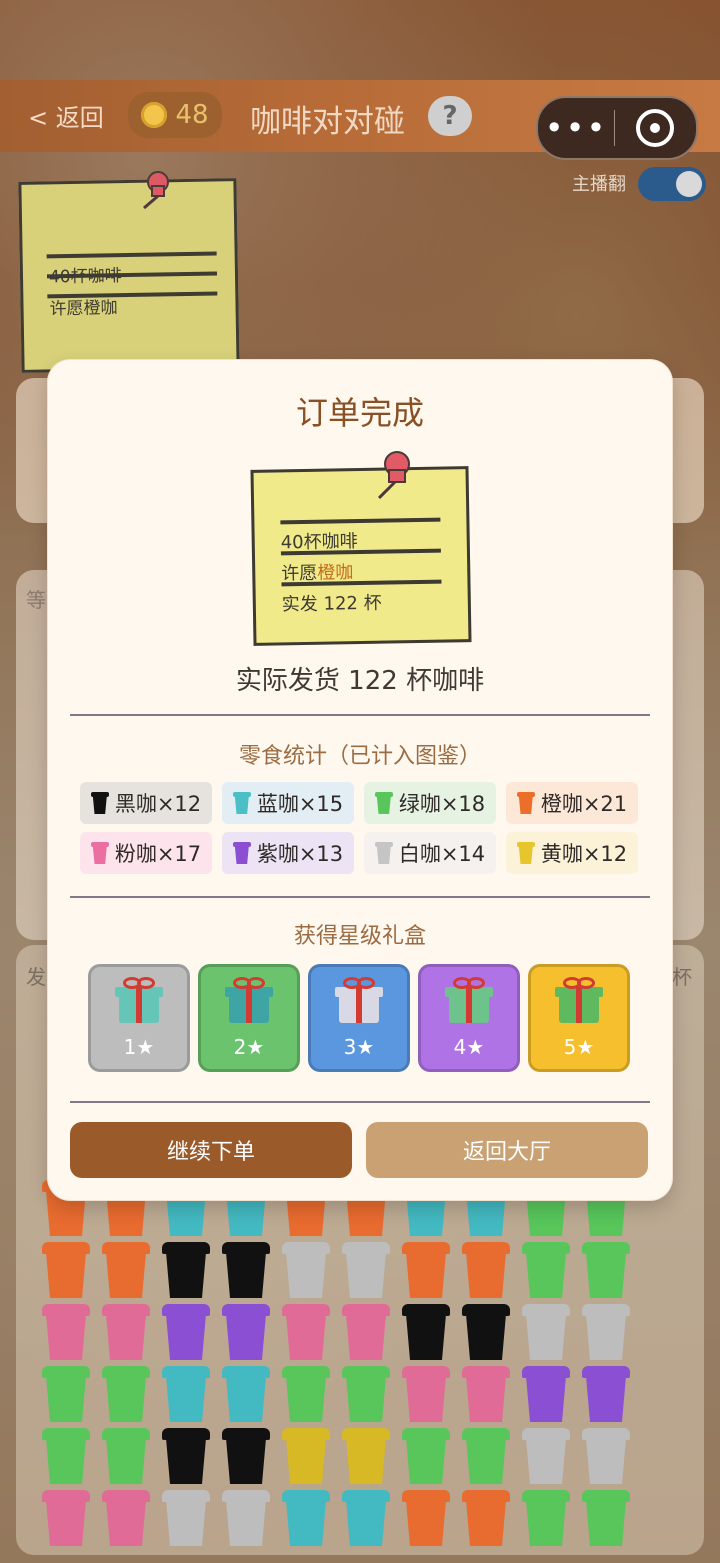 This screenshot has height=1563, width=720. What do you see at coordinates (450, 116) in the screenshot?
I see `help-button: ?` at bounding box center [450, 116].